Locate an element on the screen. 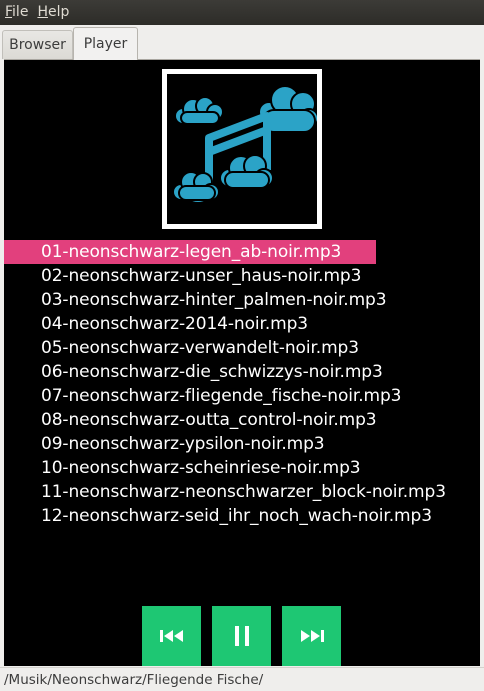 The image size is (484, 691). track-item: 09-neonschwarz-ypsilon-noir.mp3 is located at coordinates (242, 444).